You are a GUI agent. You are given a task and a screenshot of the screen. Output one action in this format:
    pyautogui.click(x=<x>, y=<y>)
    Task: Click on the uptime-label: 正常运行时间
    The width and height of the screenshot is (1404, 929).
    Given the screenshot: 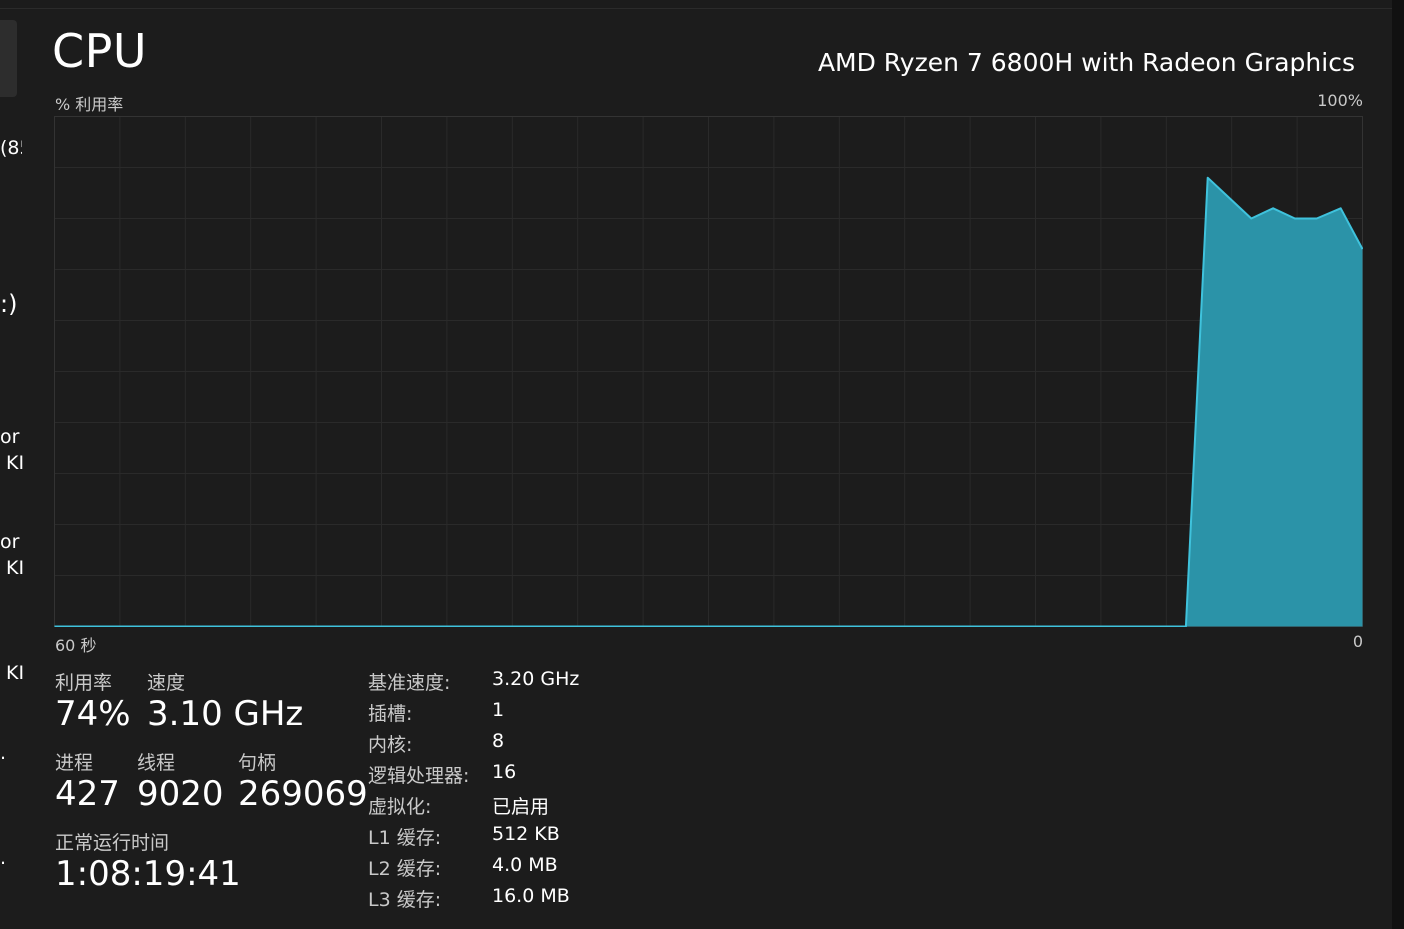 What is the action you would take?
    pyautogui.click(x=112, y=843)
    